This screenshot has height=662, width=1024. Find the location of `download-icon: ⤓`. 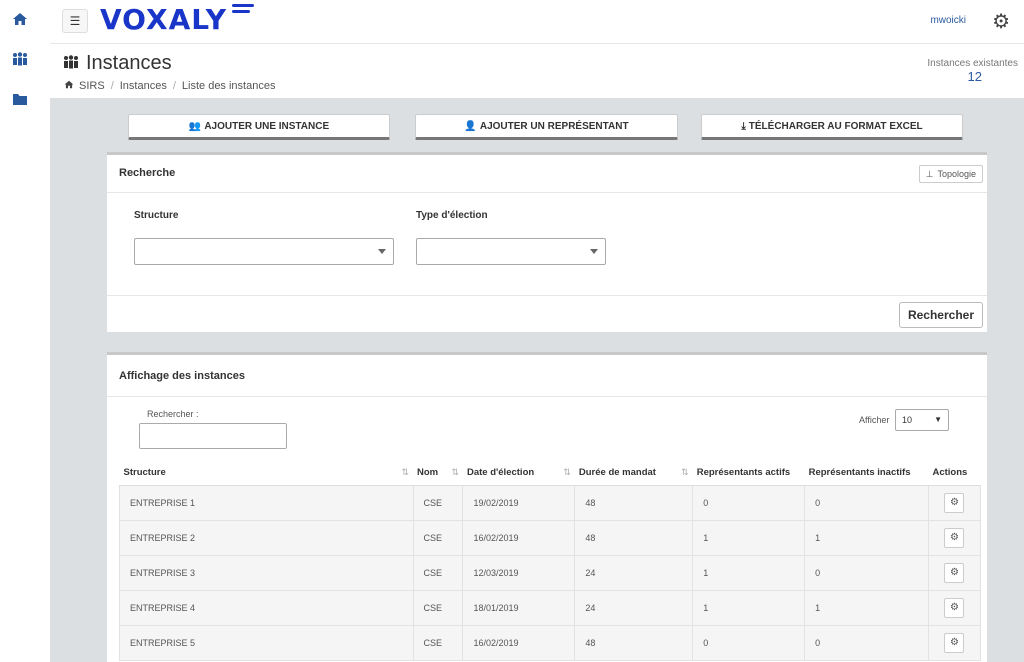

download-icon: ⤓ is located at coordinates (743, 126).